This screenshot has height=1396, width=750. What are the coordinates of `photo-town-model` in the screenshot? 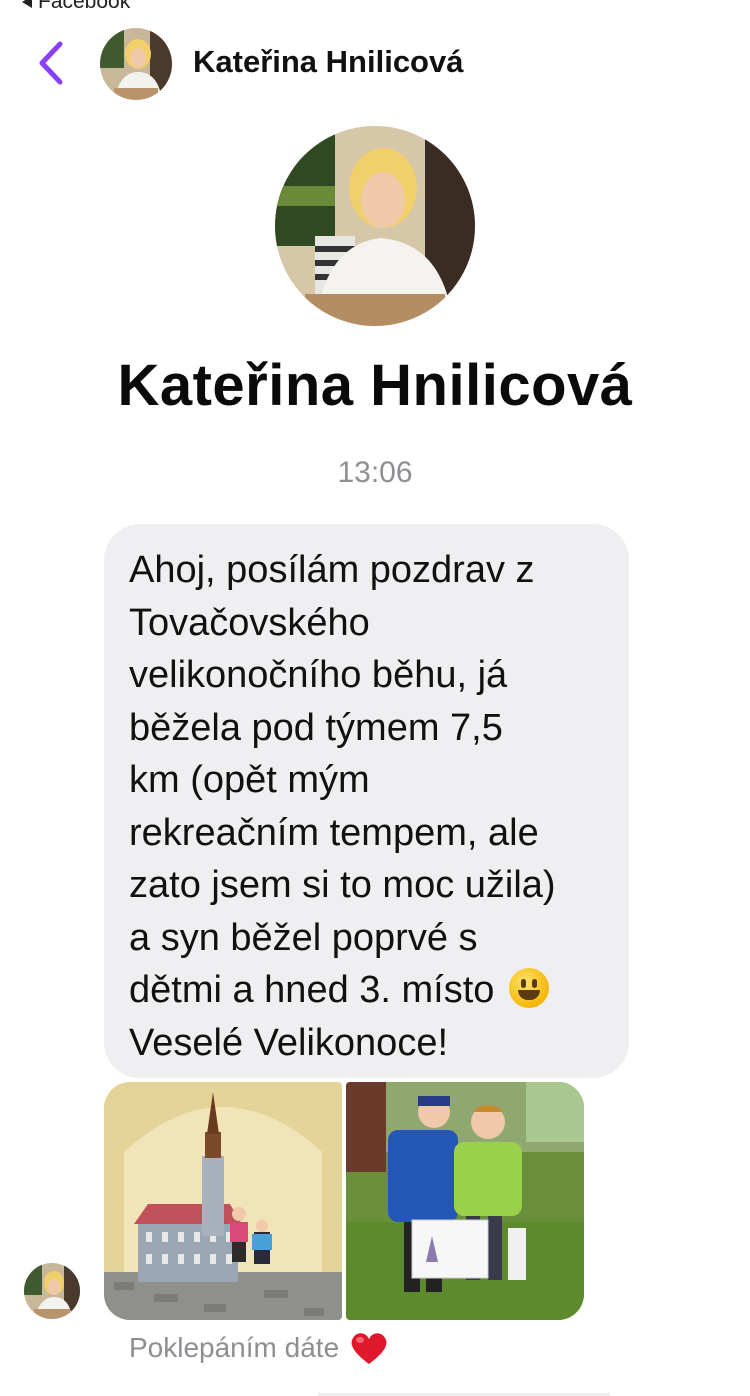 It's located at (223, 1201).